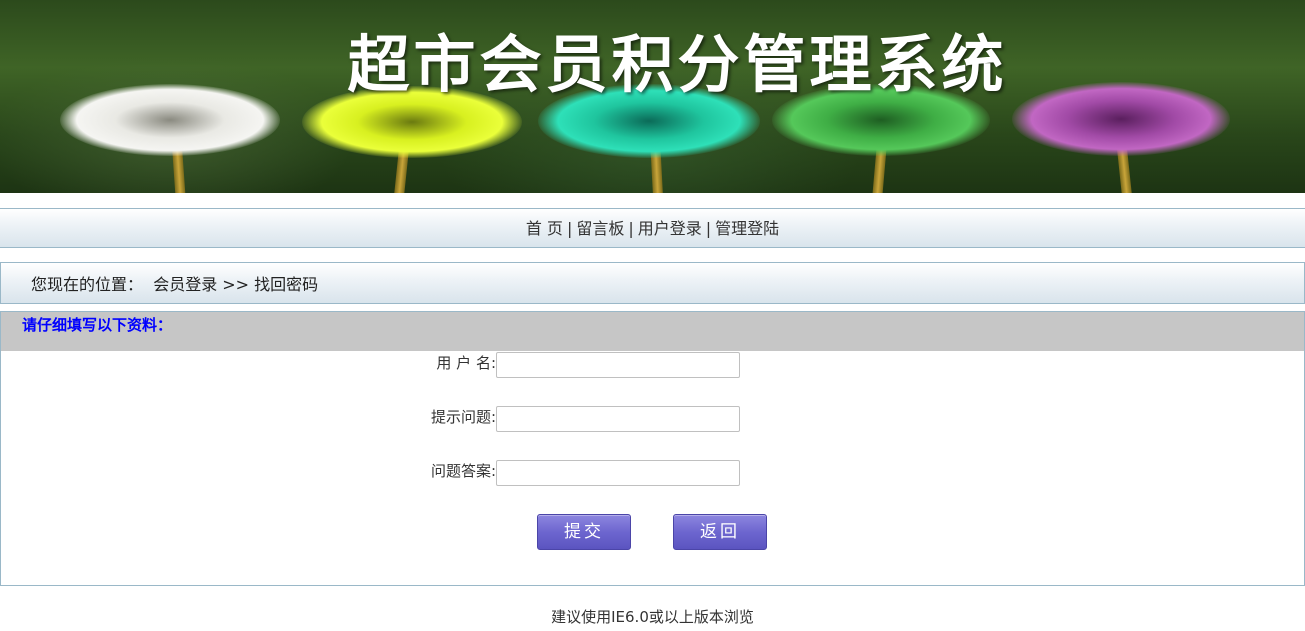 This screenshot has width=1305, height=631. I want to click on username-label: 用 户 名:, so click(466, 363).